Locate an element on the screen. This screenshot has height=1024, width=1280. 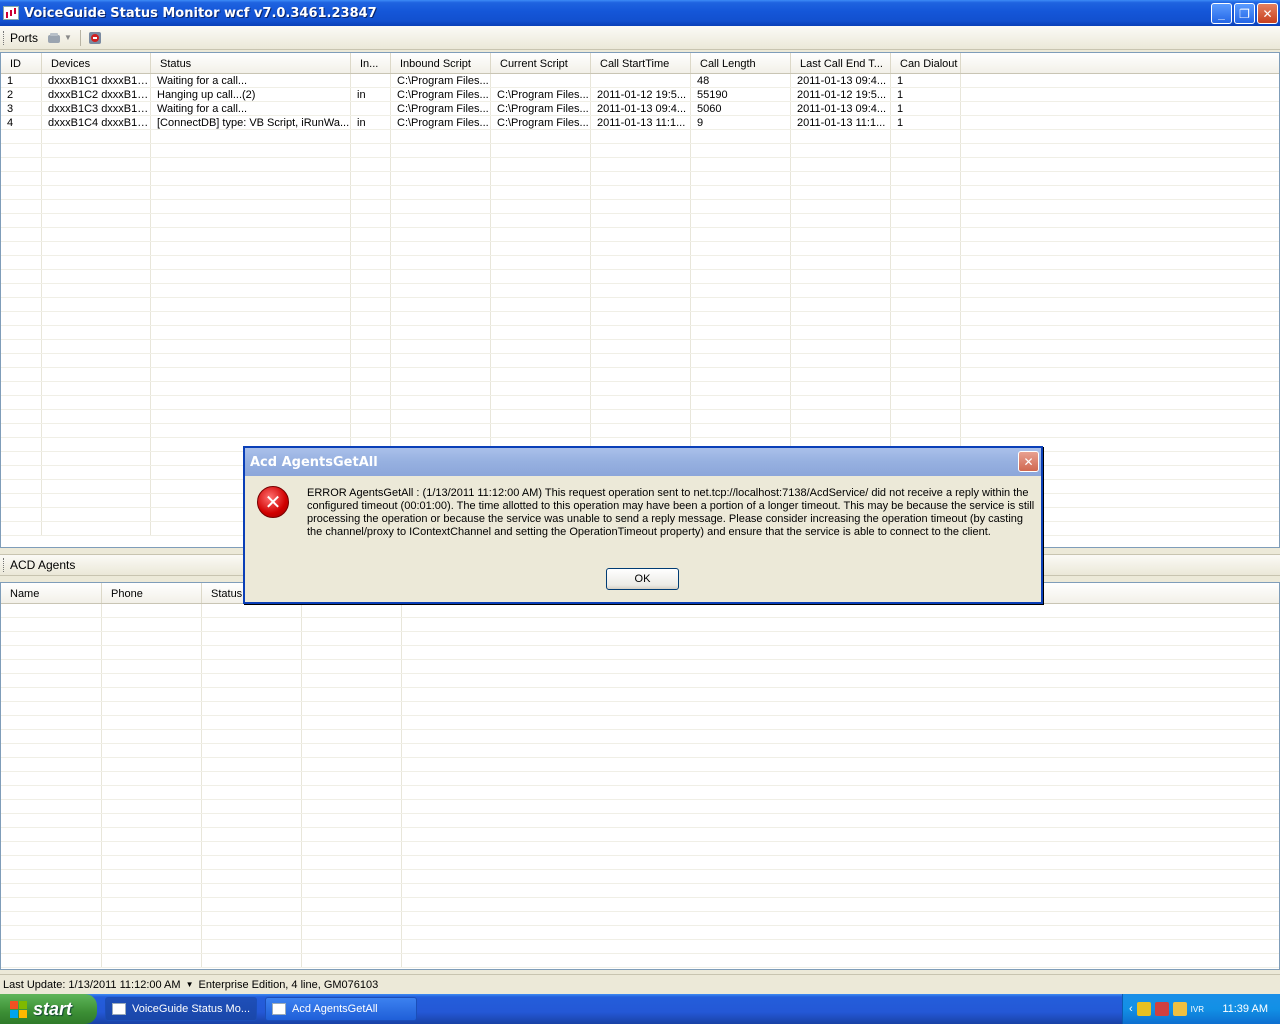
restore-button: ❐ is located at coordinates (1244, 13).